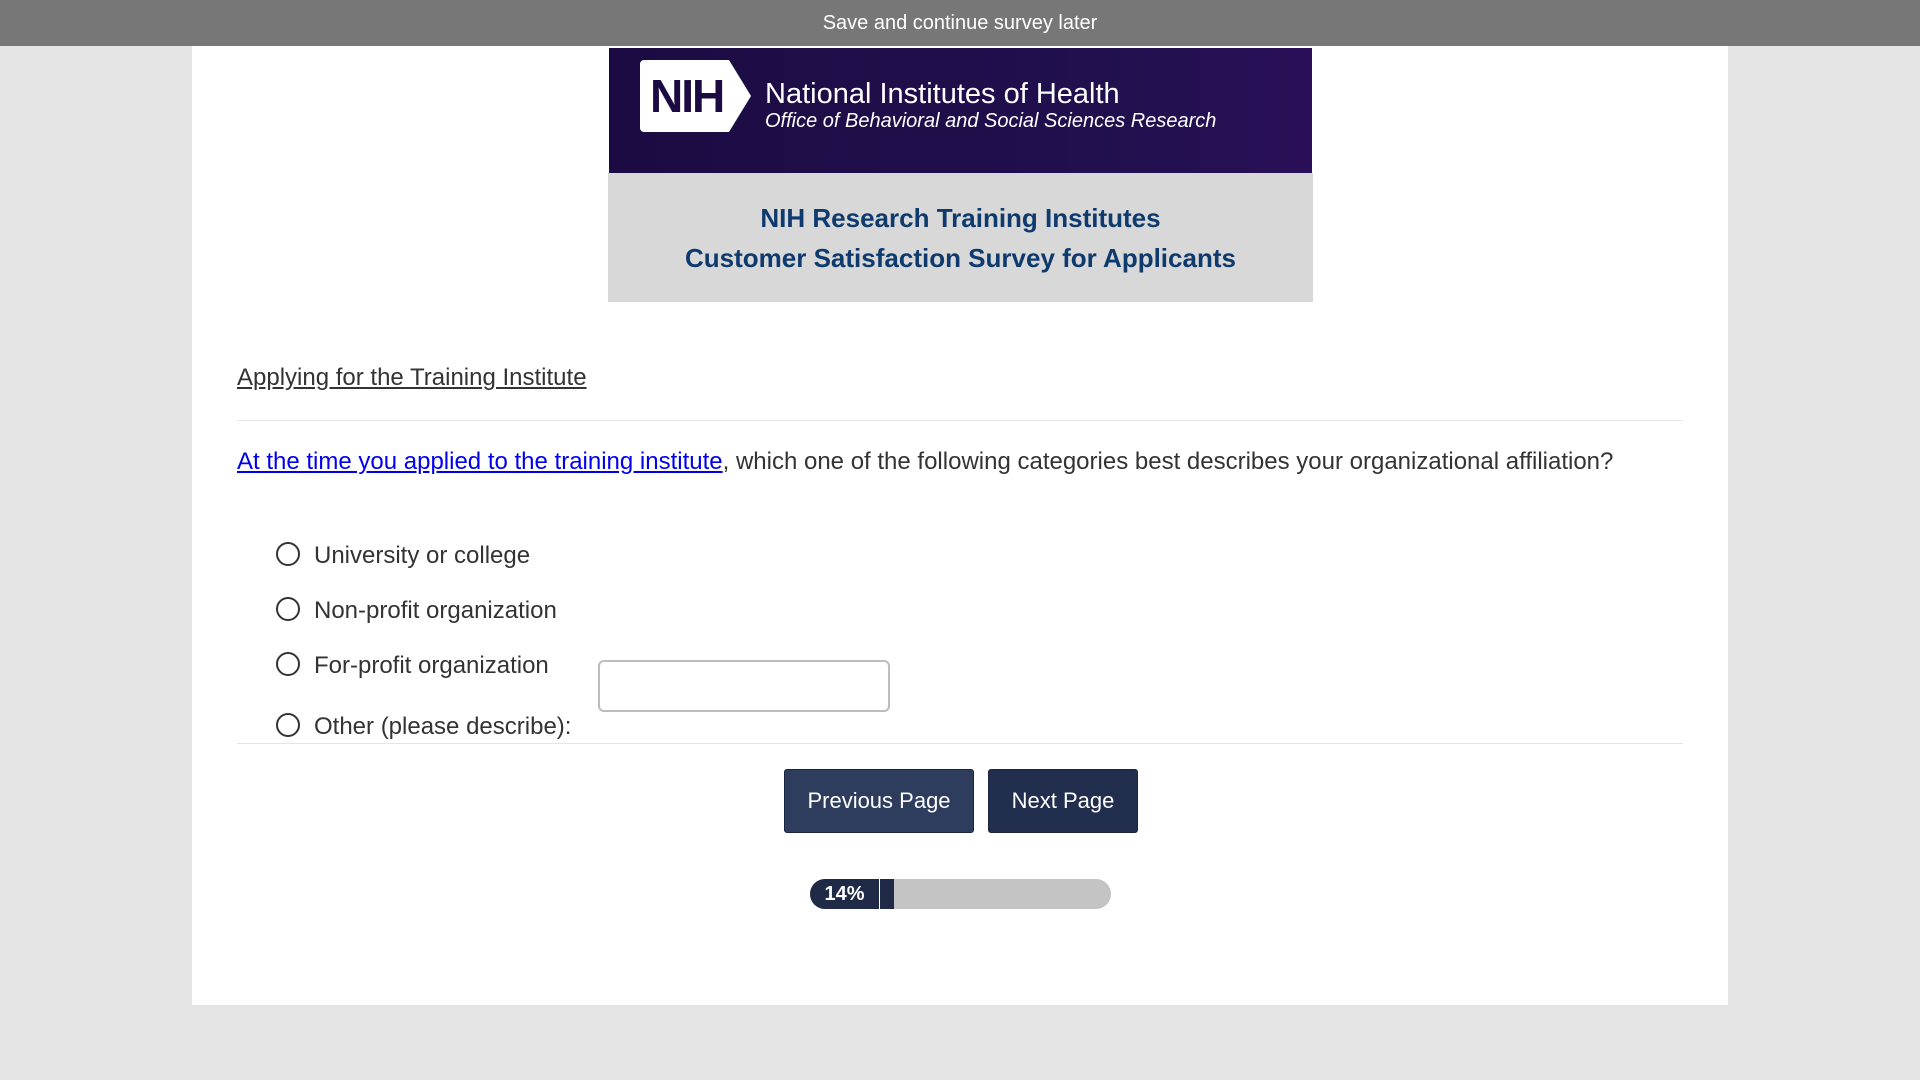 The image size is (1920, 1080). Describe the element at coordinates (960, 217) in the screenshot. I see `survey-title-line1: NIH Research Training Institutes` at that location.